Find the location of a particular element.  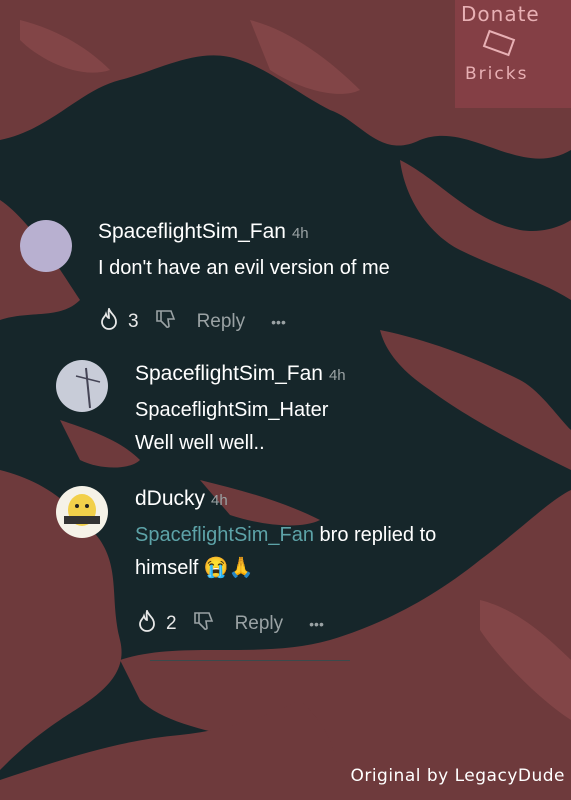

comment-text-line-2: himself 😭🙏 is located at coordinates (194, 568).